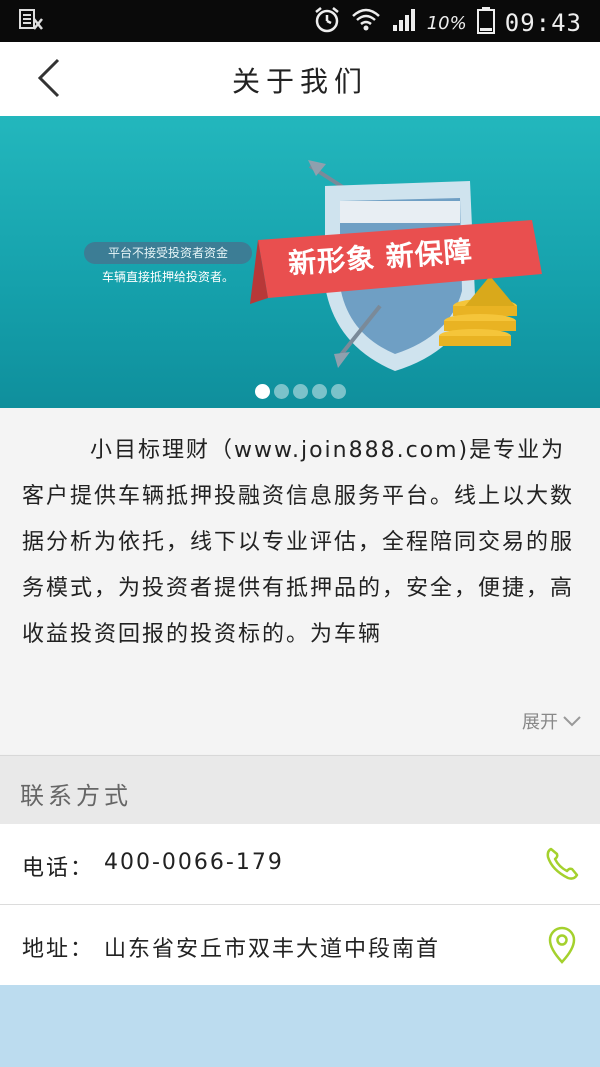 This screenshot has height=1067, width=600. What do you see at coordinates (366, 23) in the screenshot?
I see `wifi-icon` at bounding box center [366, 23].